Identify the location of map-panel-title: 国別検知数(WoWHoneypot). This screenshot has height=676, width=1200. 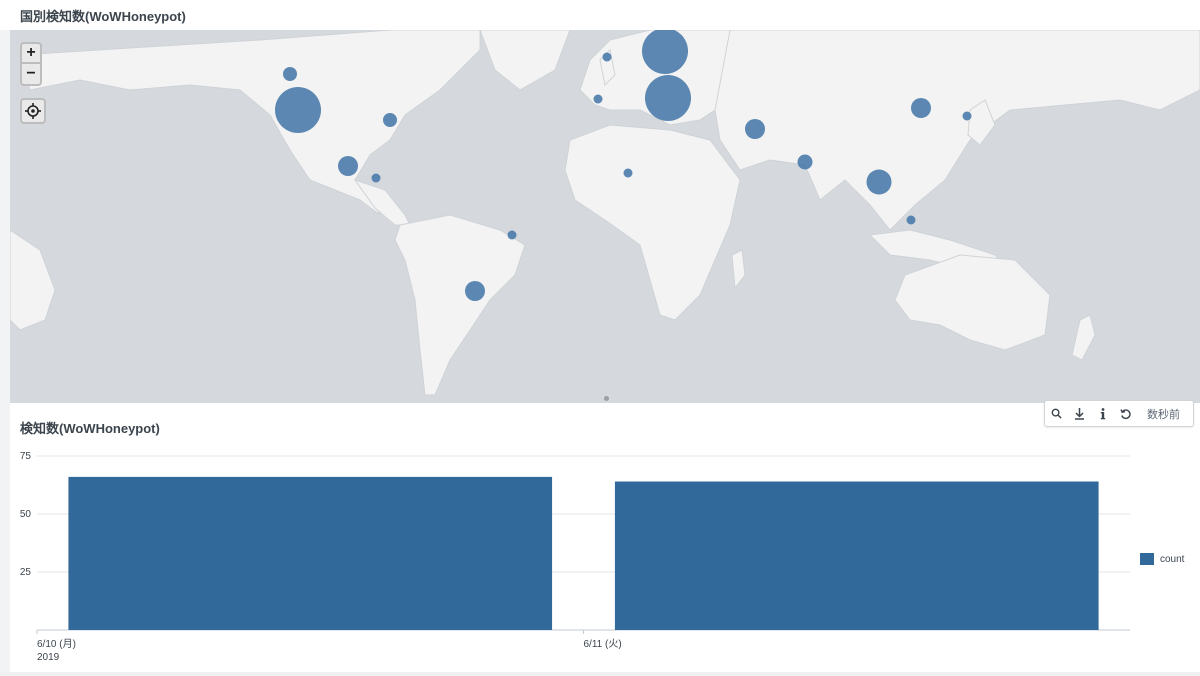
(103, 16).